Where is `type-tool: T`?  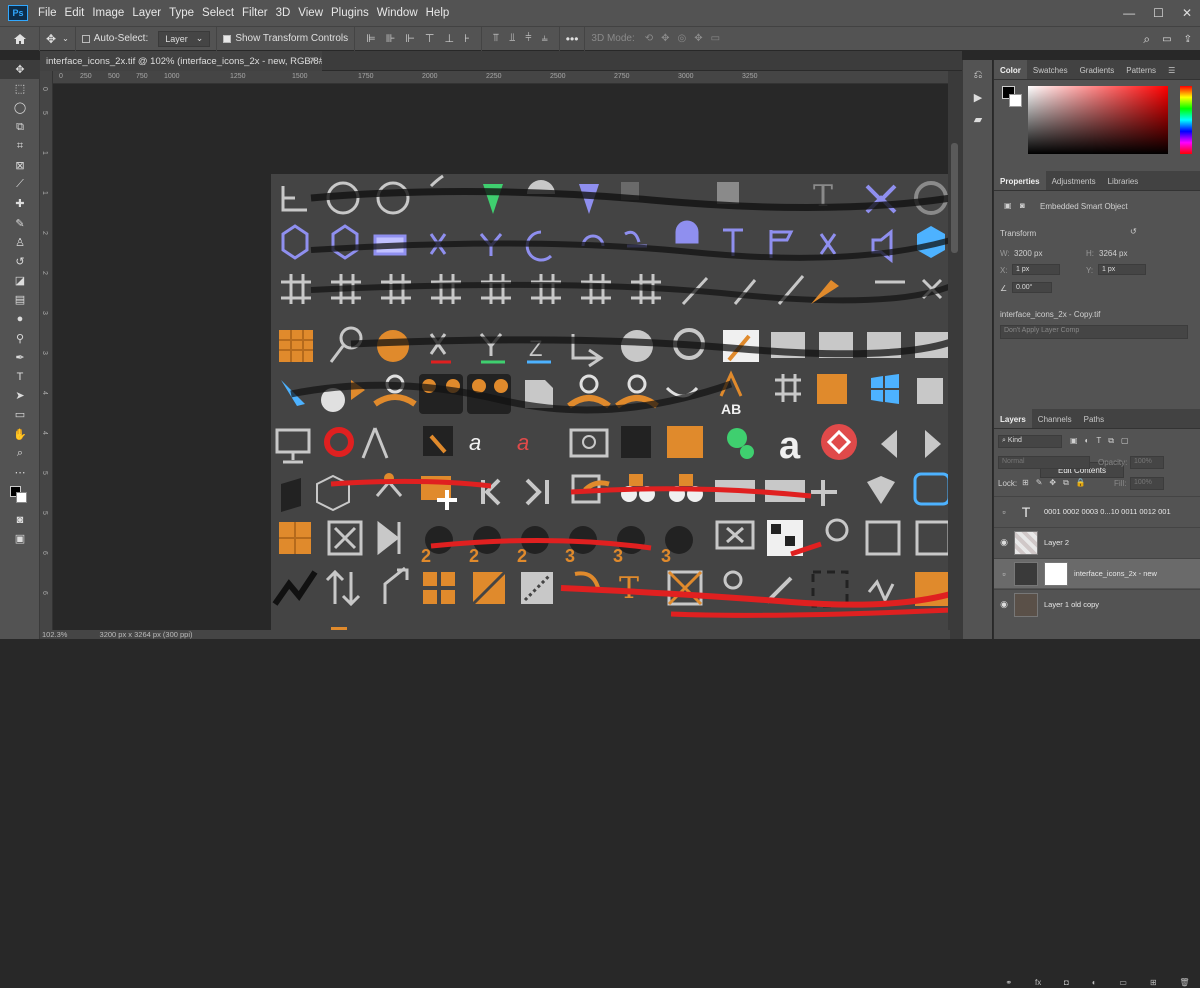 type-tool: T is located at coordinates (20, 376).